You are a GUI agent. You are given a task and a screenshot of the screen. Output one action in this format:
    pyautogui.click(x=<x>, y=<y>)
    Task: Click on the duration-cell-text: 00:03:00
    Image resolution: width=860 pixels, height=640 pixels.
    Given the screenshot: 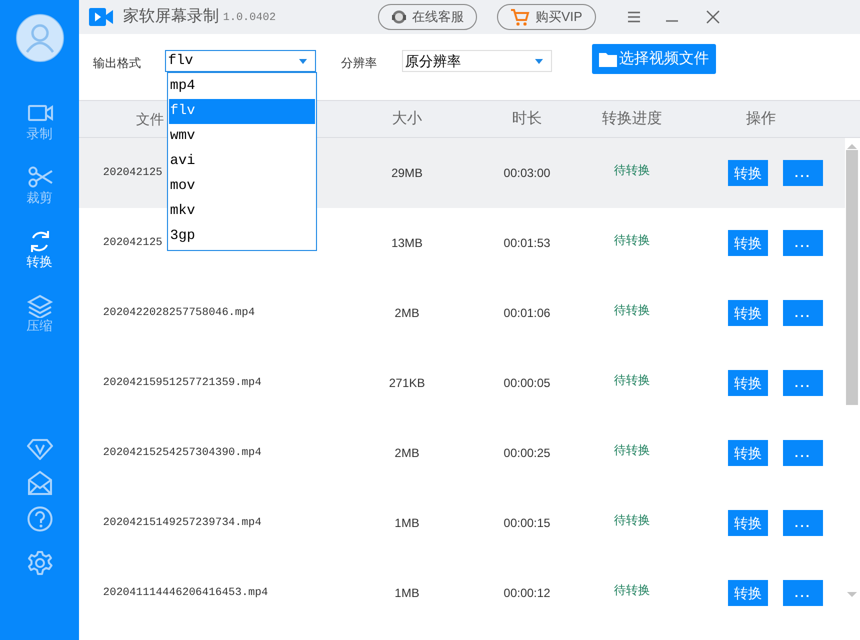 What is the action you would take?
    pyautogui.click(x=527, y=173)
    